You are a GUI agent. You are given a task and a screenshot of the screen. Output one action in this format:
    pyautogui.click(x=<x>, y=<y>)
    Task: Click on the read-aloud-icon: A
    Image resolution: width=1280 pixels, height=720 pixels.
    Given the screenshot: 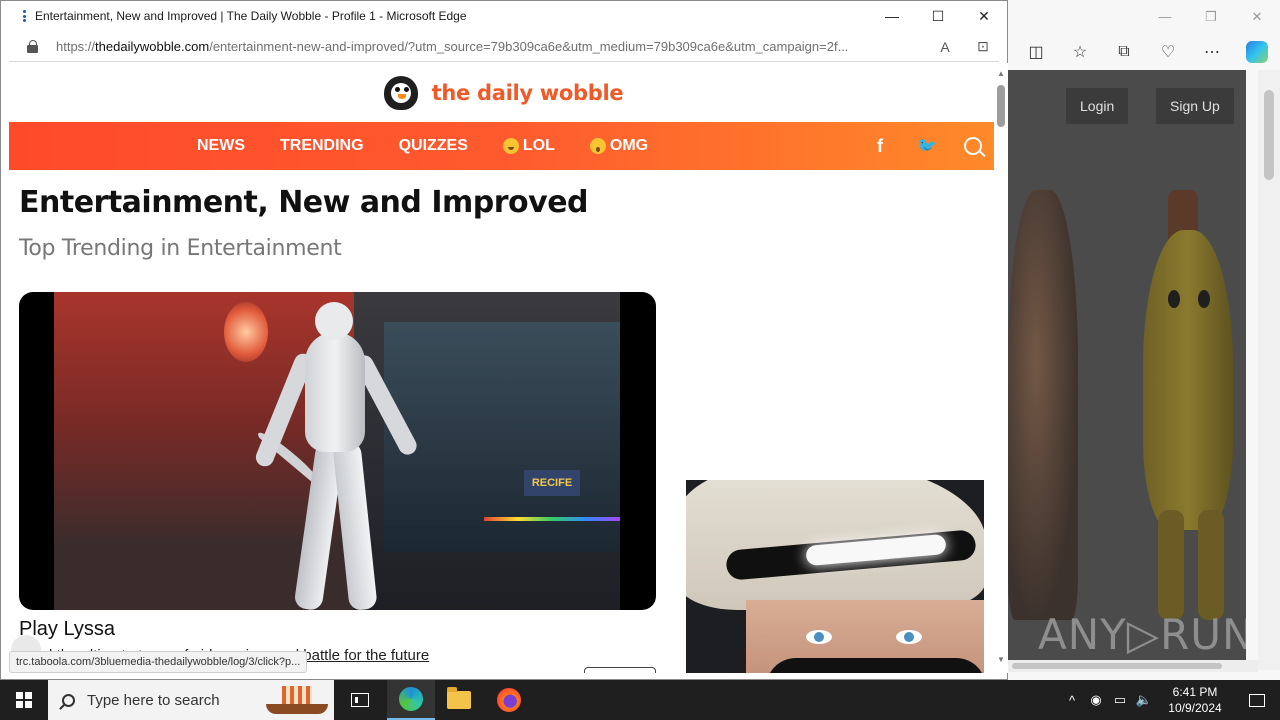 What is the action you would take?
    pyautogui.click(x=945, y=47)
    